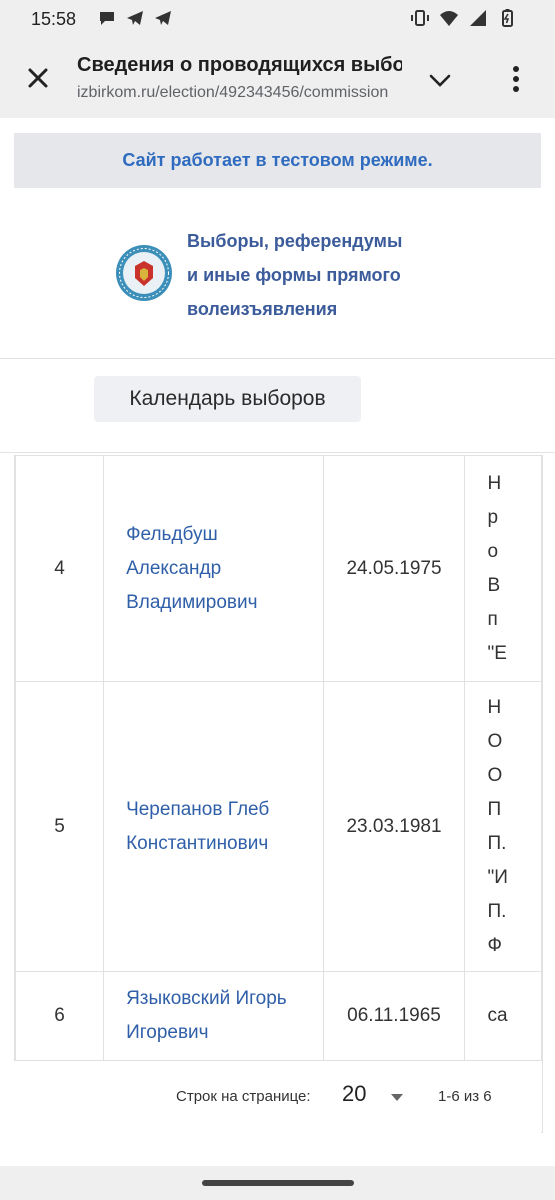 Image resolution: width=555 pixels, height=1200 pixels. I want to click on nomination-fragment: "И, so click(497, 877).